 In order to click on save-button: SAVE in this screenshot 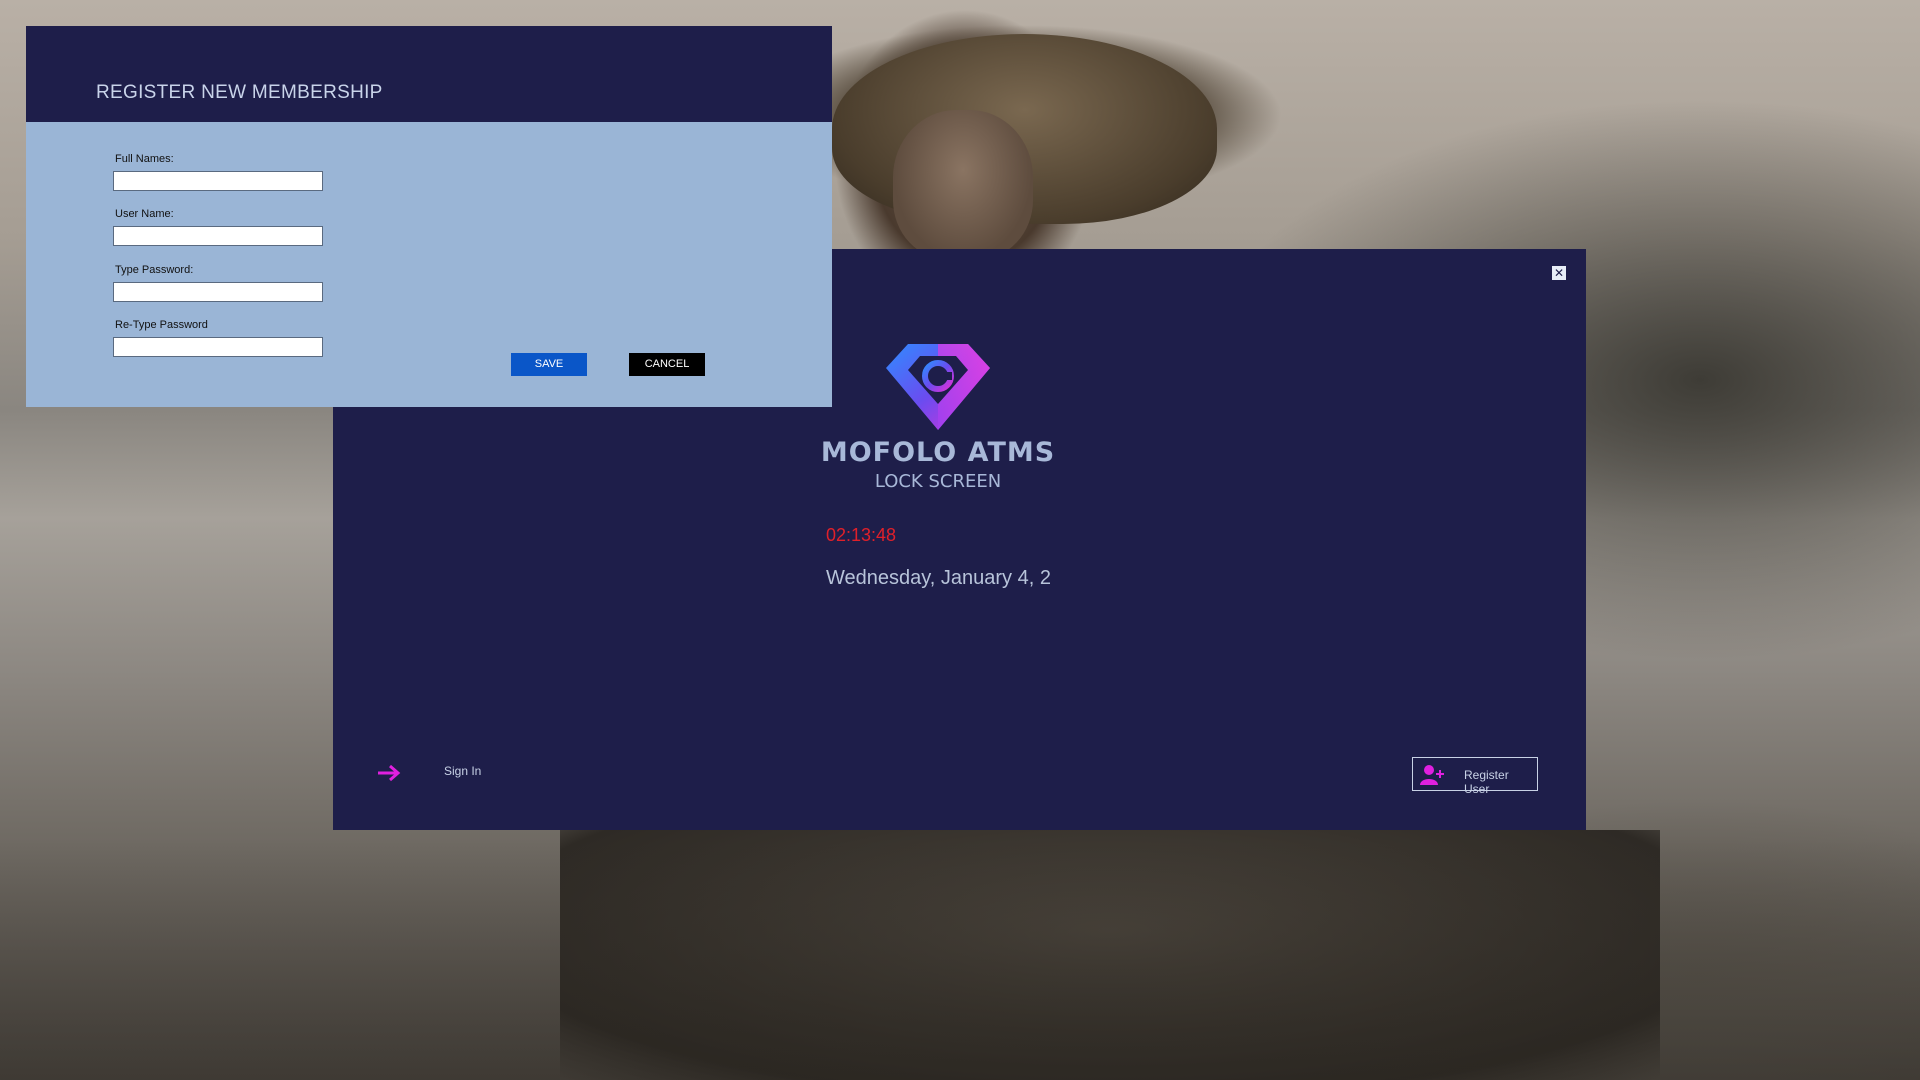, I will do `click(549, 364)`.